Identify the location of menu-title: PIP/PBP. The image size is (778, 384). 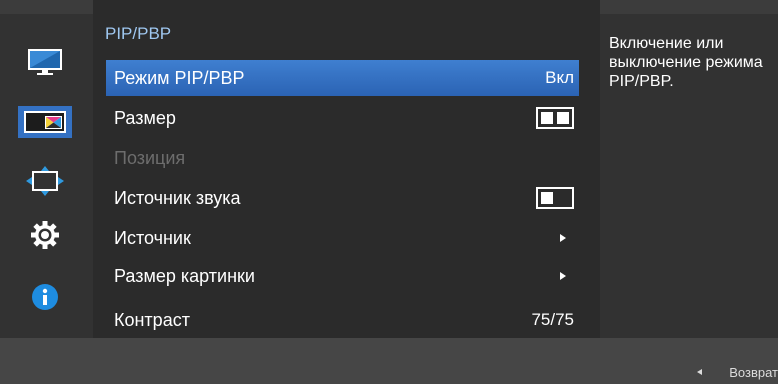
(138, 33).